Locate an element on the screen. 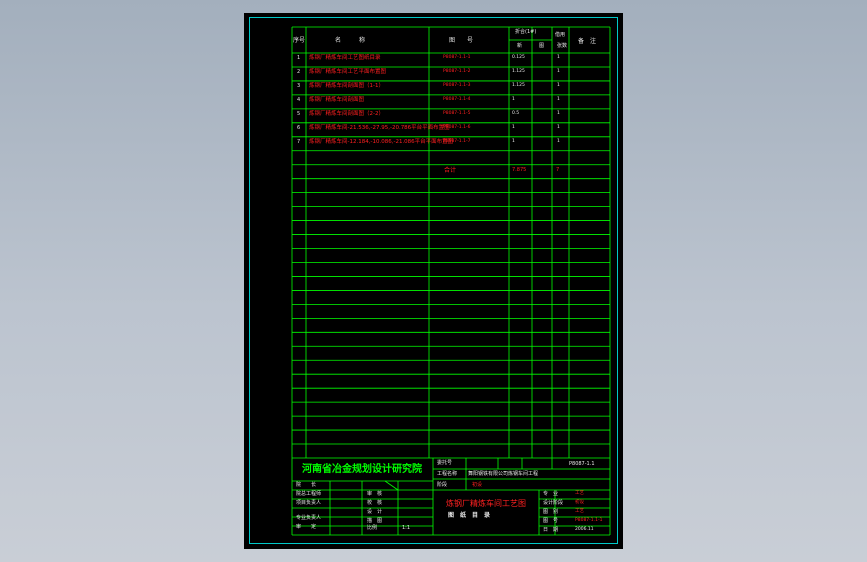  total-pages: 7 is located at coordinates (558, 170).